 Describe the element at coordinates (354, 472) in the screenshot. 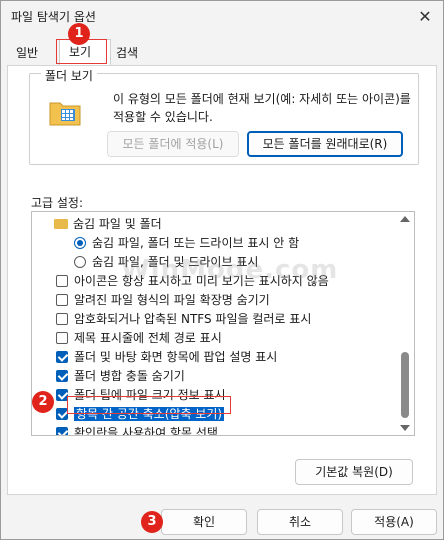

I see `restore-defaults-button: 기본값 복원(D)` at that location.